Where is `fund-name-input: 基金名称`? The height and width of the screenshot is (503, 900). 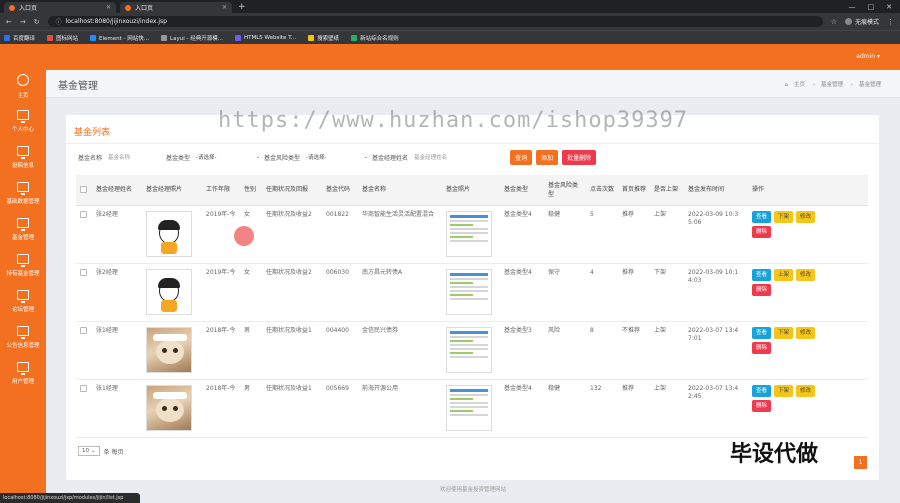
fund-name-input: 基金名称 is located at coordinates (137, 157).